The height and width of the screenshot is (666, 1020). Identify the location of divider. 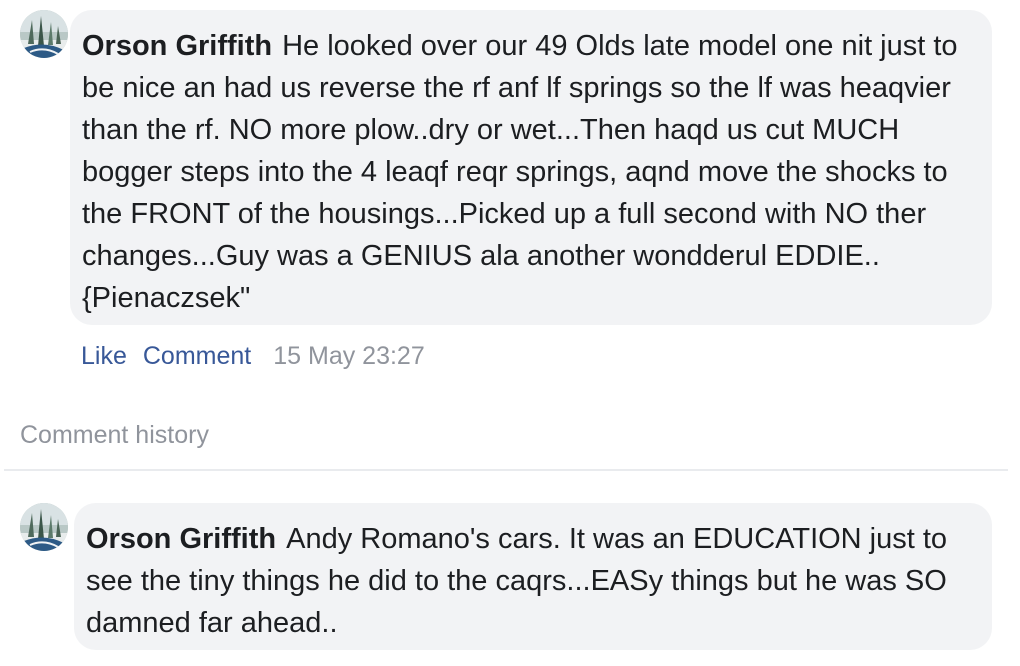
(506, 470).